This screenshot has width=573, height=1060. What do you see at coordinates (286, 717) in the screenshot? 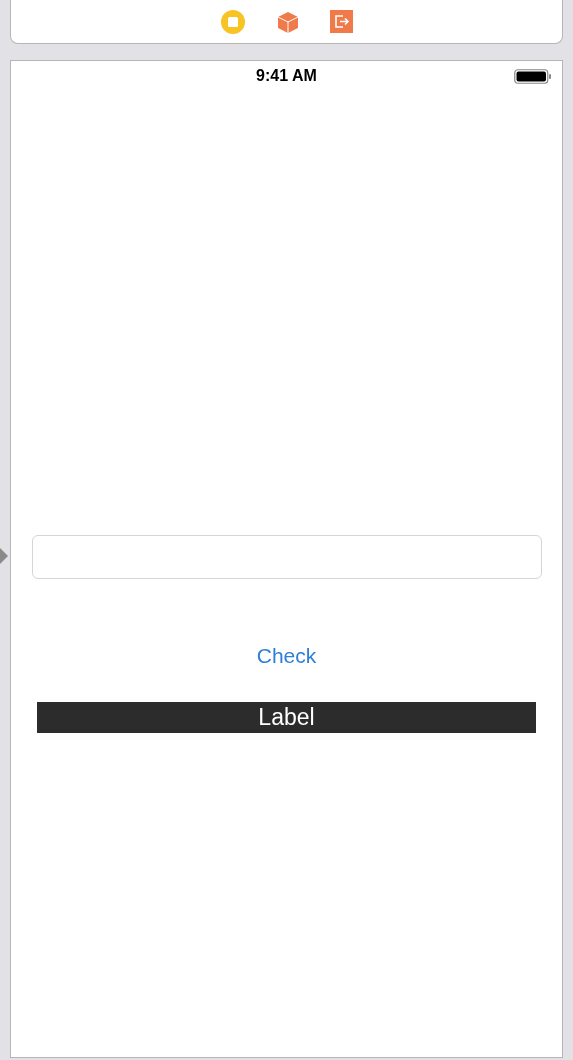
I see `label: Label` at bounding box center [286, 717].